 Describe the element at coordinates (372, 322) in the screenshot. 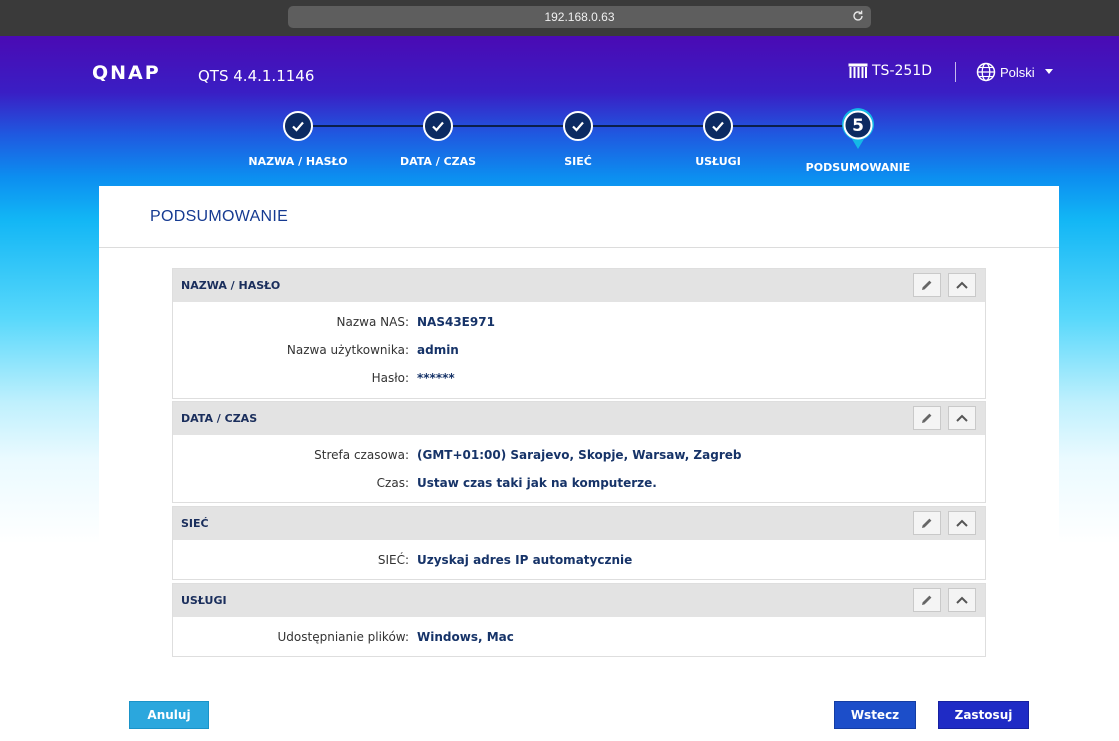

I see `row-label: Nazwa NAS:` at that location.